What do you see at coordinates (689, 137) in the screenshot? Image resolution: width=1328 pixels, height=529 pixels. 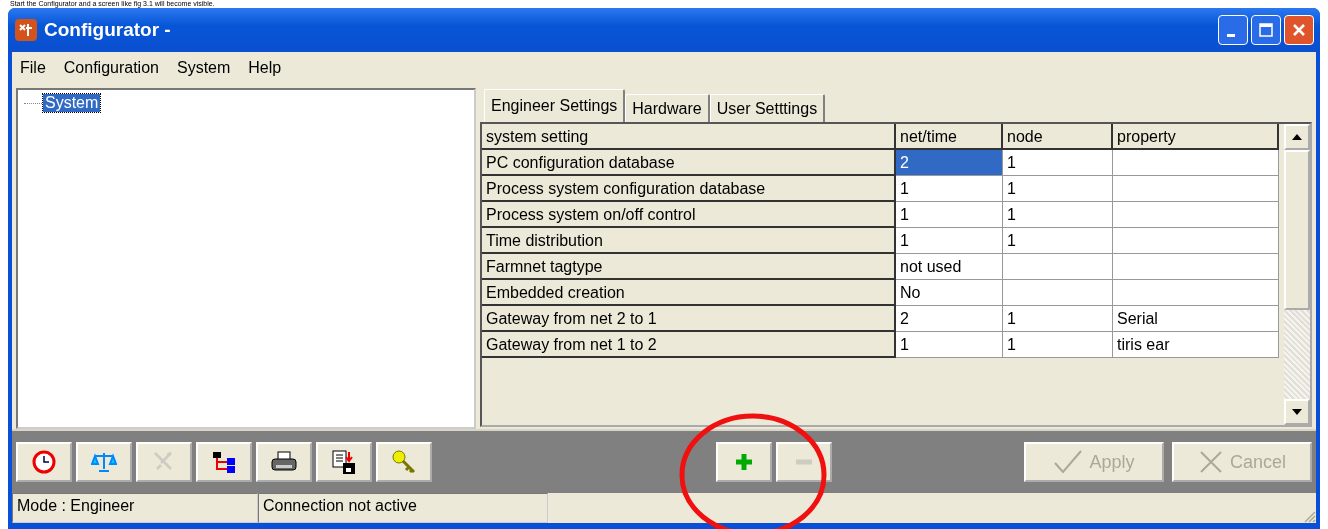 I see `column-header: system setting` at bounding box center [689, 137].